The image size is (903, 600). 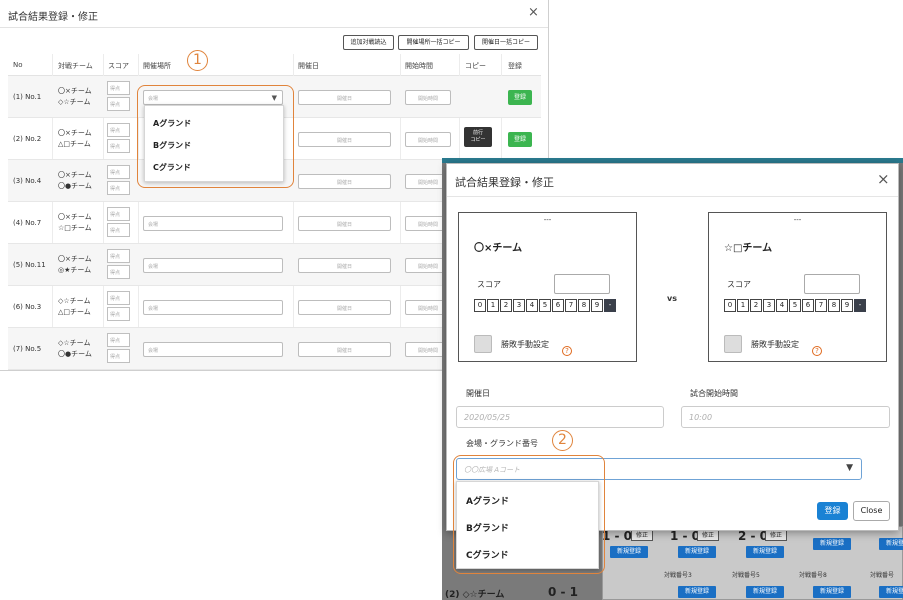 I want to click on team-name: 〇×チーム, so click(x=498, y=248).